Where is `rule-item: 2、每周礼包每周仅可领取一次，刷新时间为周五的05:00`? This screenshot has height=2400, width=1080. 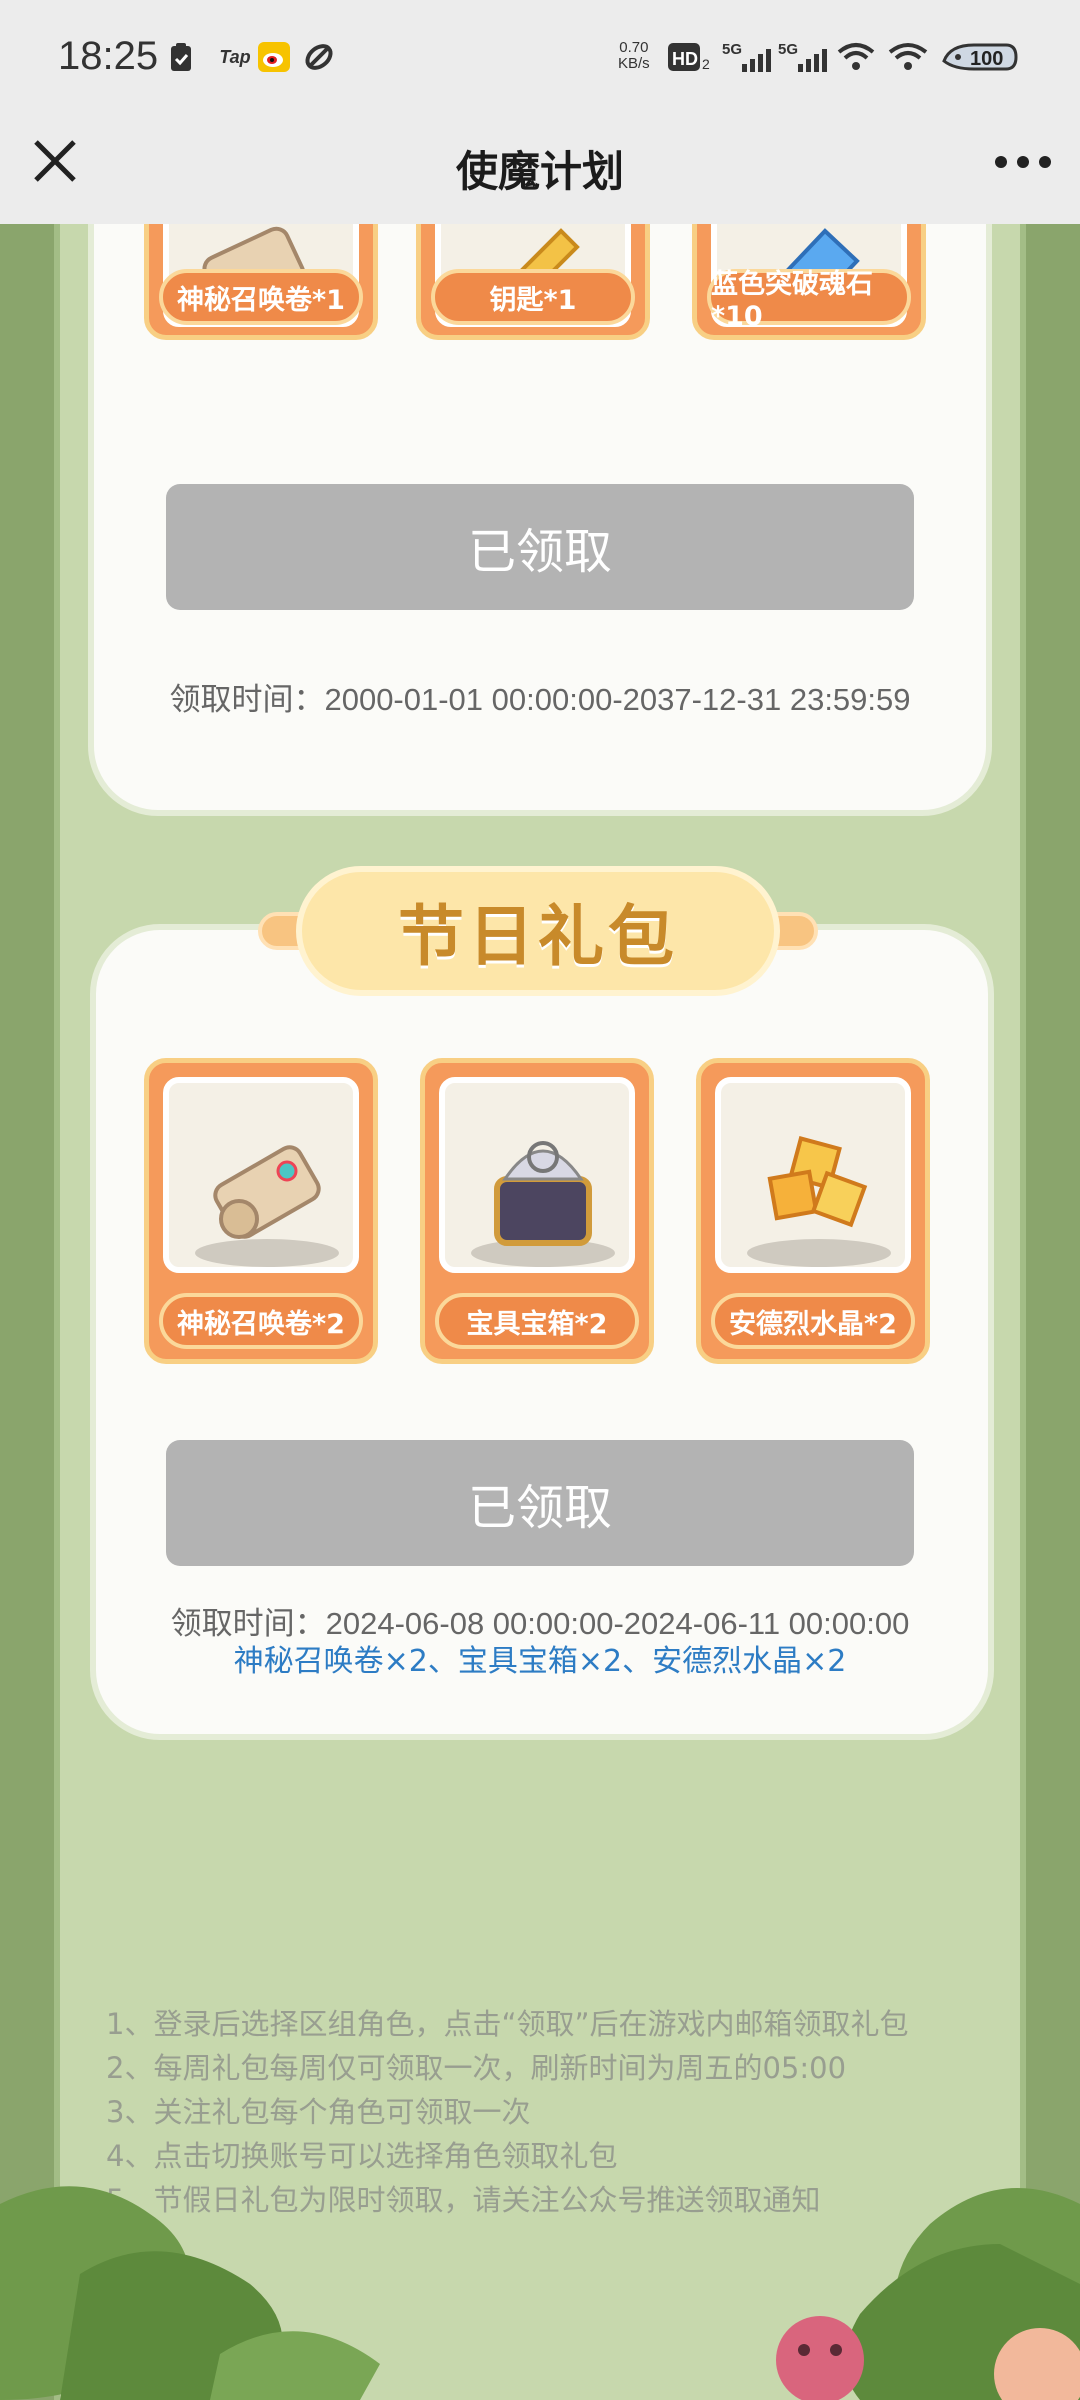
rule-item: 2、每周礼包每周仅可领取一次，刷新时间为周五的05:00 is located at coordinates (476, 2068).